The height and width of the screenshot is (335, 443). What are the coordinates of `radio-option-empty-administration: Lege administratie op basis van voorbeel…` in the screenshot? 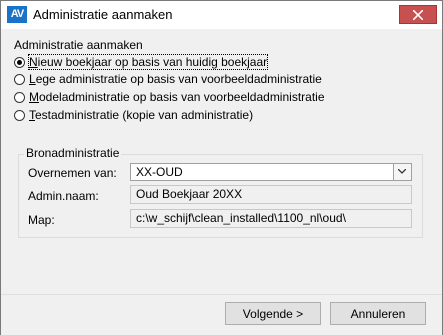 It's located at (168, 79).